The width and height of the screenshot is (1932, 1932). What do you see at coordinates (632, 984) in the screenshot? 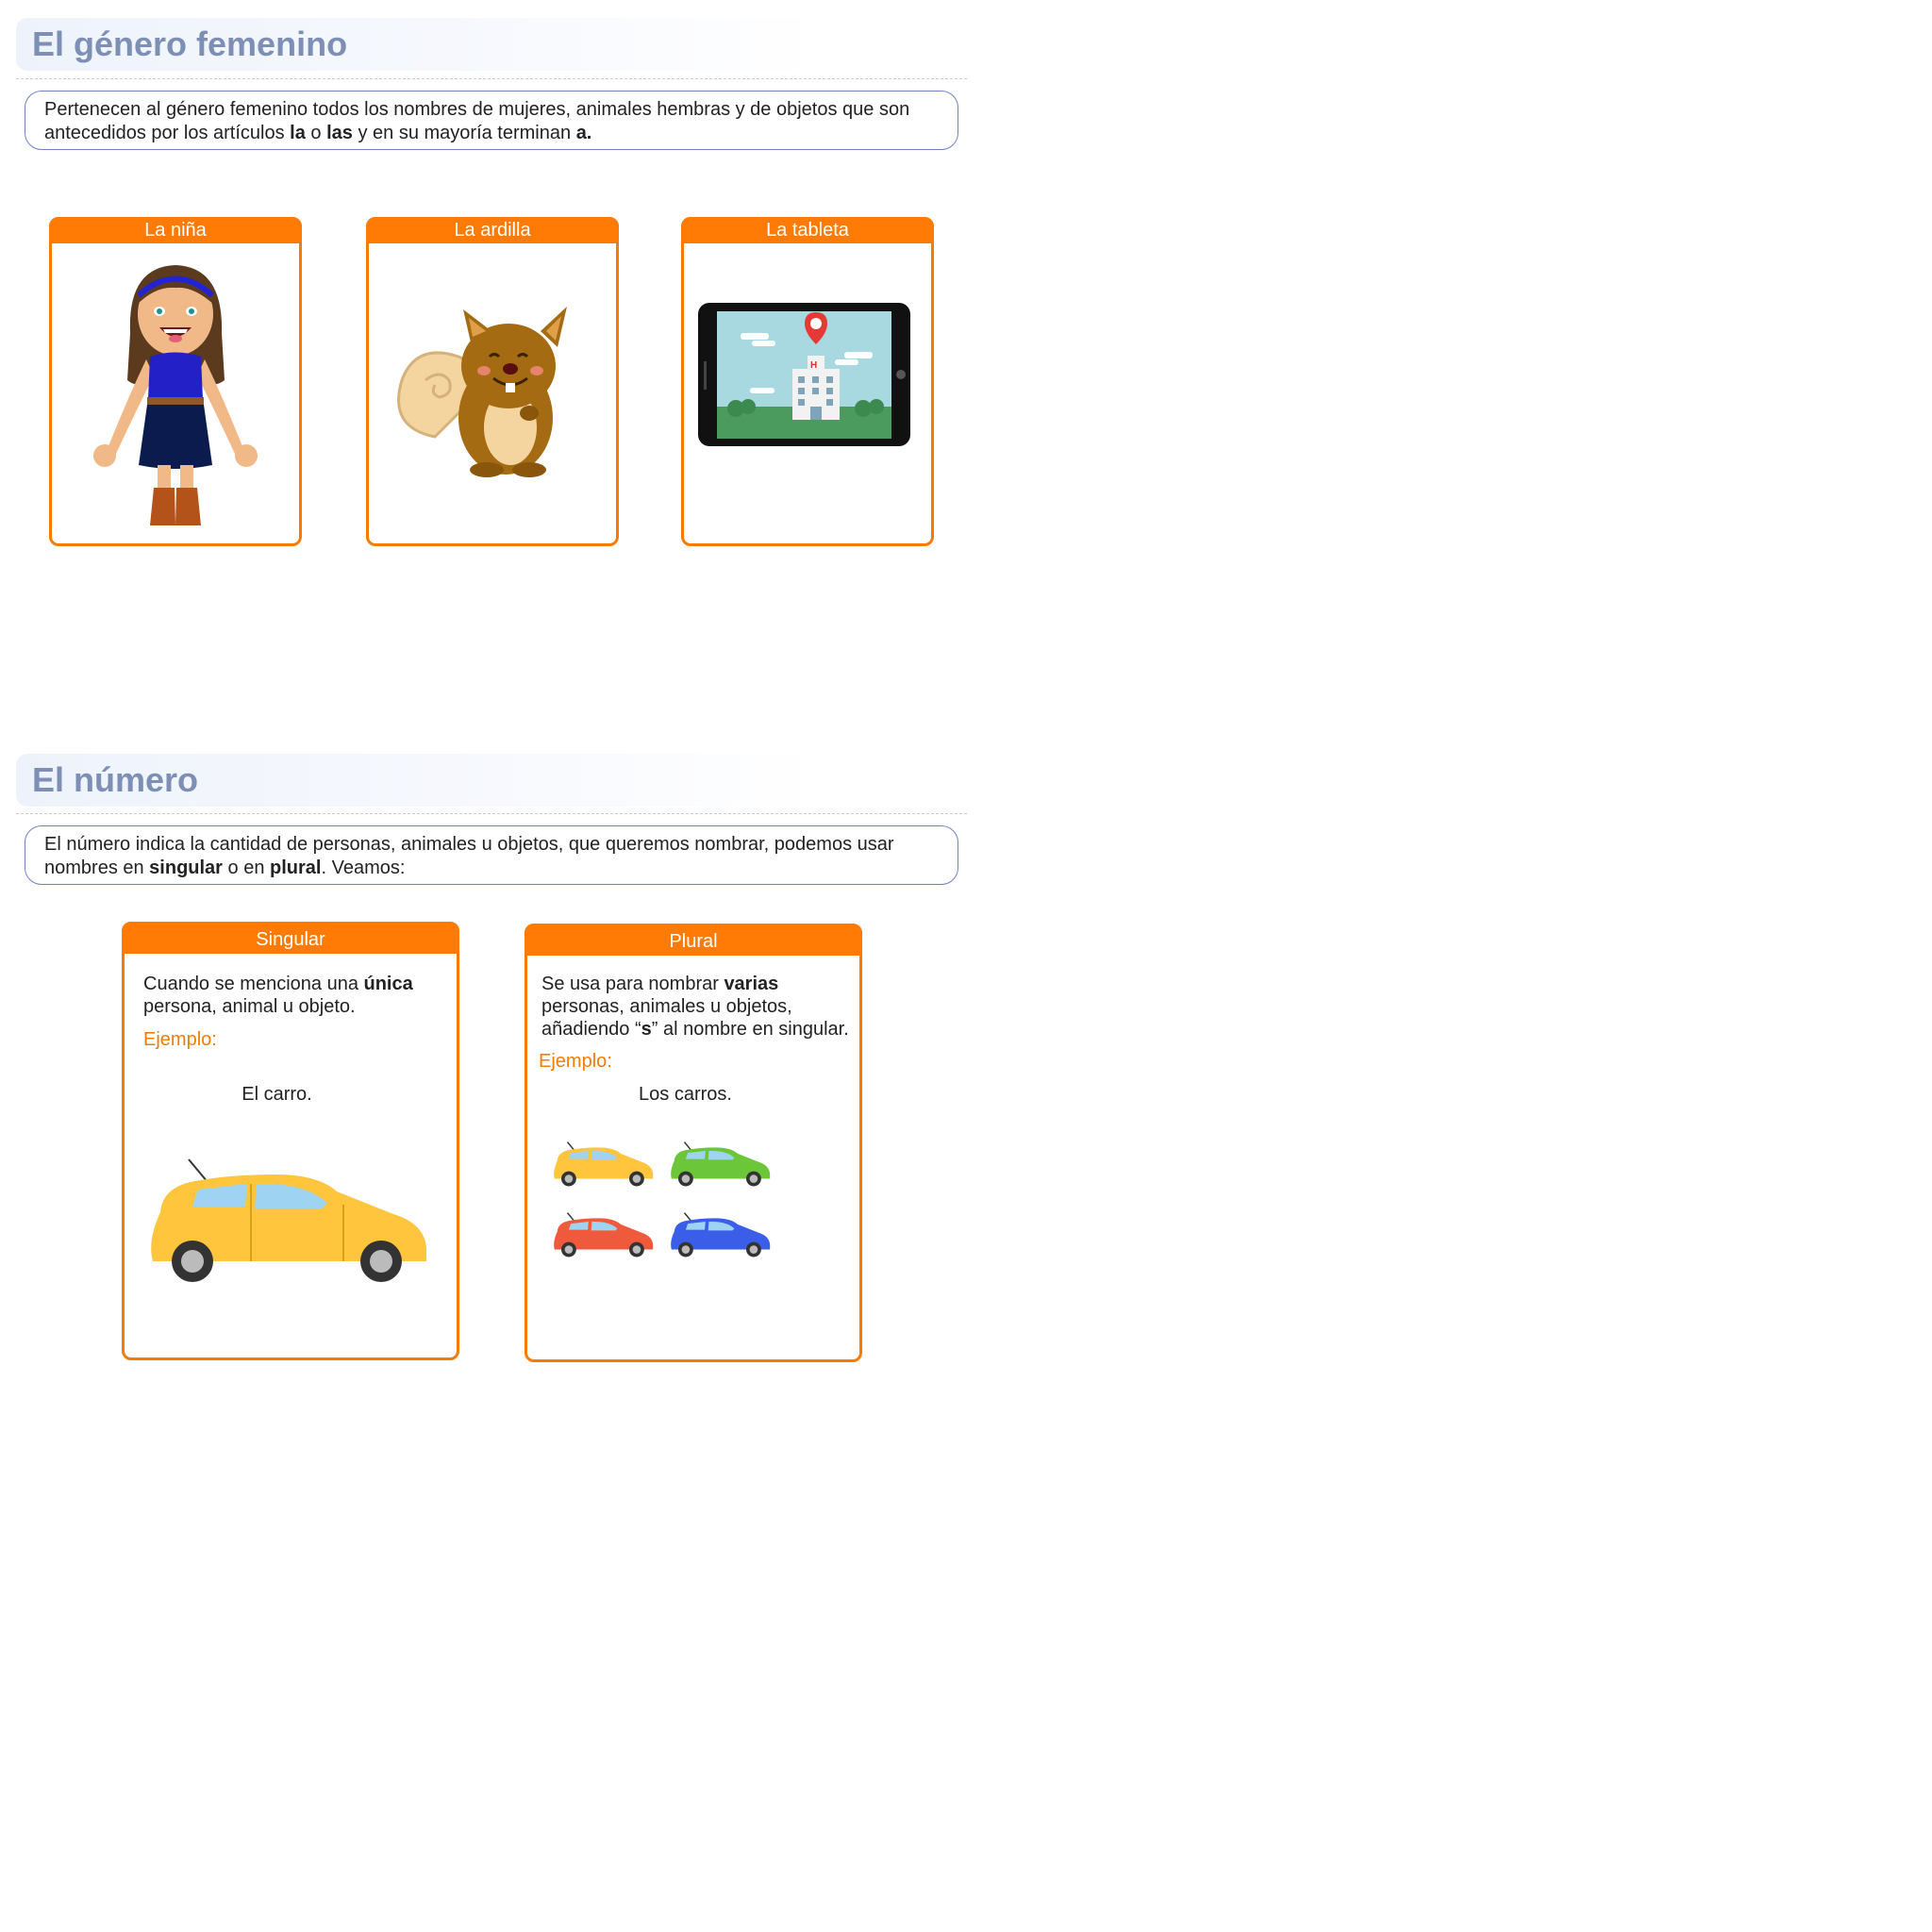
I see `desc-part: Se usa para nombrar` at bounding box center [632, 984].